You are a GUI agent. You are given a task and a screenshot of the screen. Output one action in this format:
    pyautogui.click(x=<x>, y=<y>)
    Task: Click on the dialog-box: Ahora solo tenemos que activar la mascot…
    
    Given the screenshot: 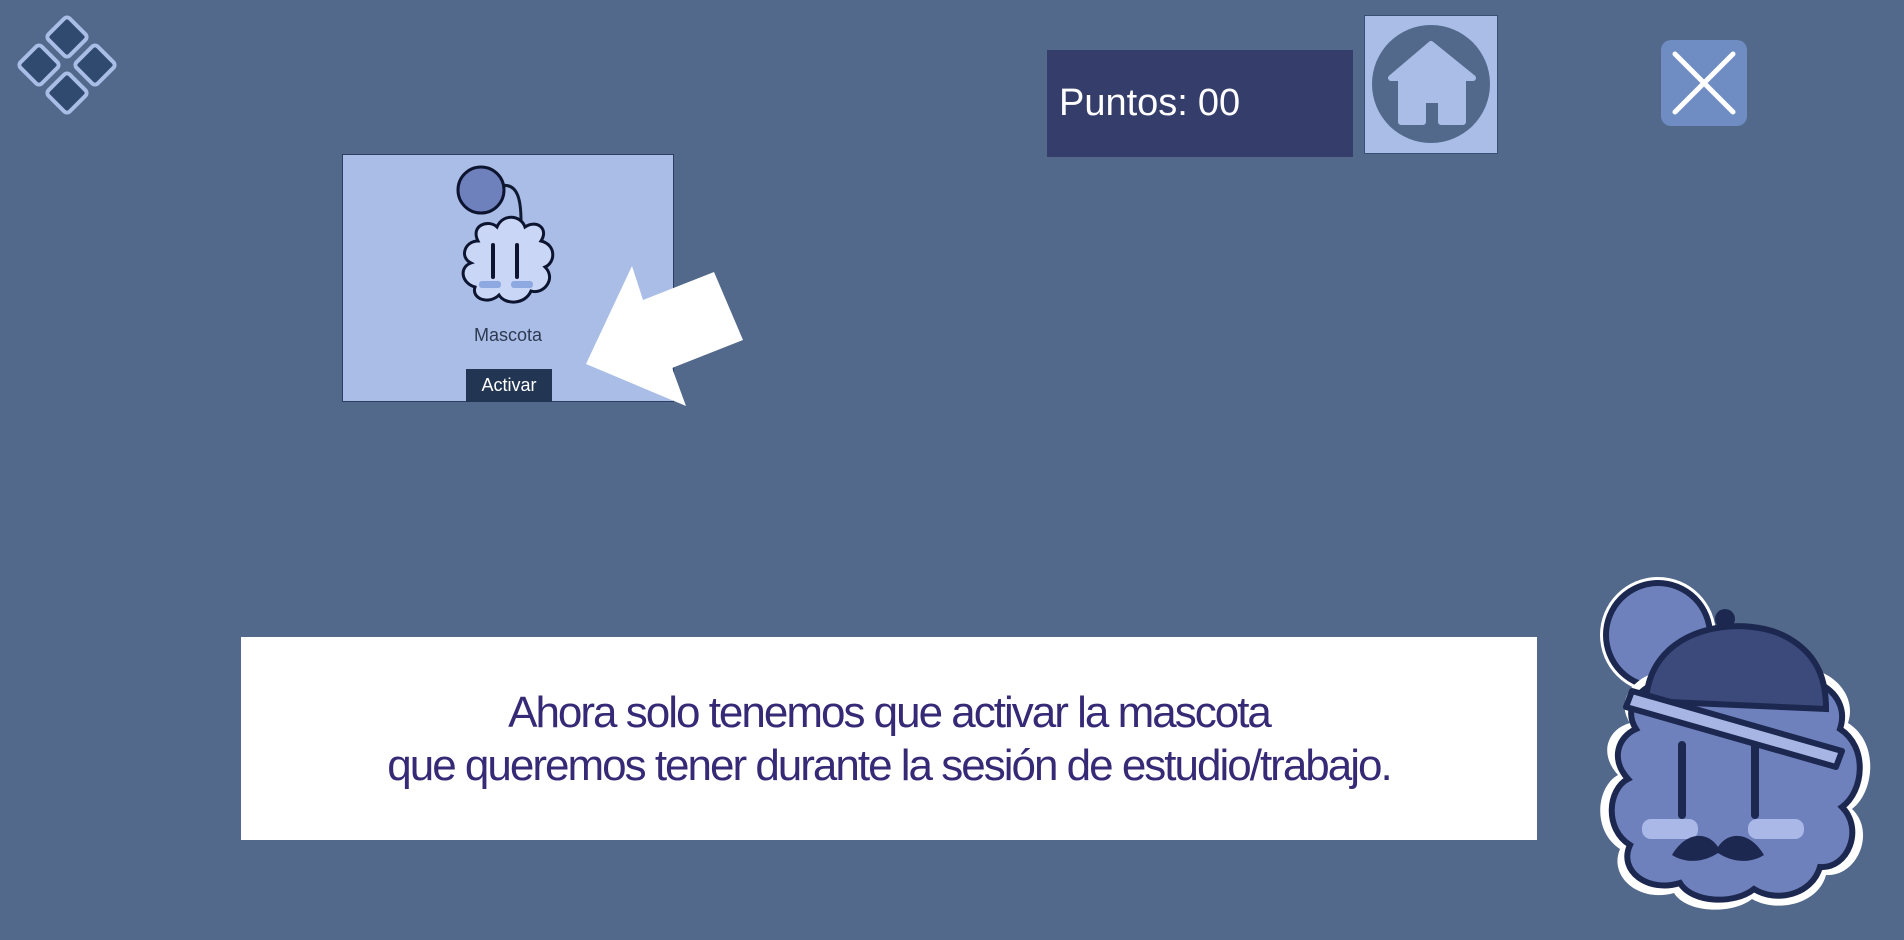 What is the action you would take?
    pyautogui.click(x=889, y=738)
    